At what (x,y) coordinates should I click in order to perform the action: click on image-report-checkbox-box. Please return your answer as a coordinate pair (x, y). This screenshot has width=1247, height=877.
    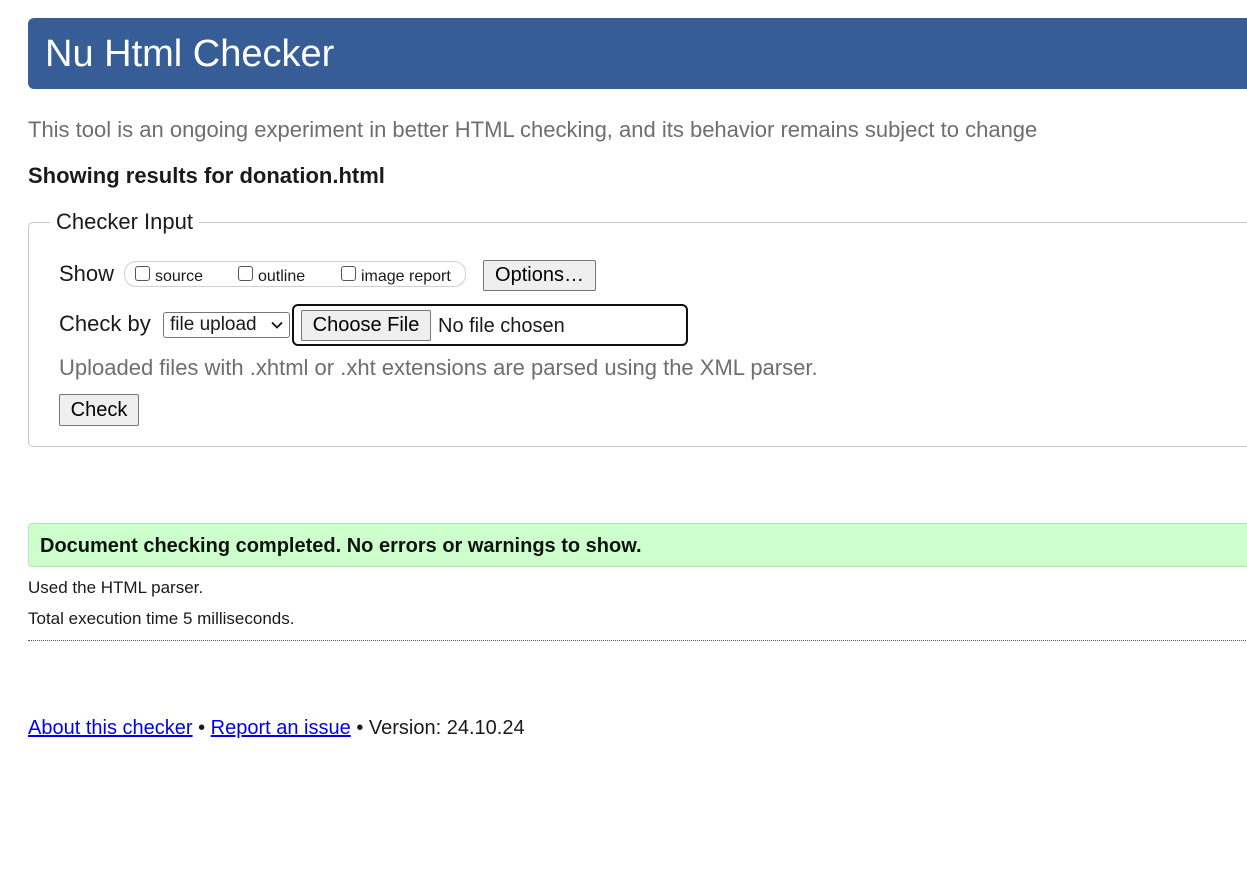
    Looking at the image, I should click on (348, 273).